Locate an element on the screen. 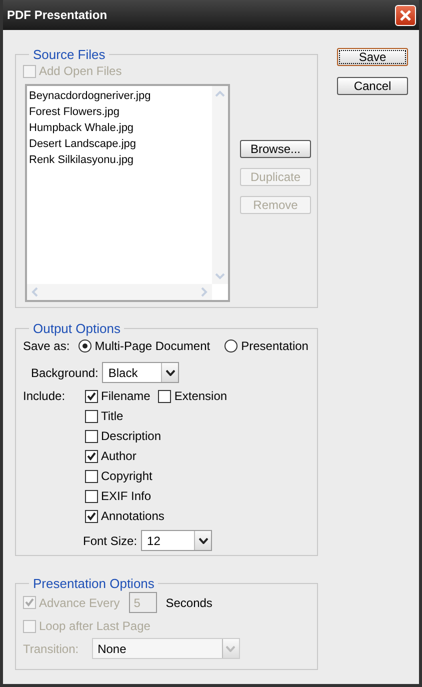 The image size is (422, 687). field-label: Save as: is located at coordinates (46, 346).